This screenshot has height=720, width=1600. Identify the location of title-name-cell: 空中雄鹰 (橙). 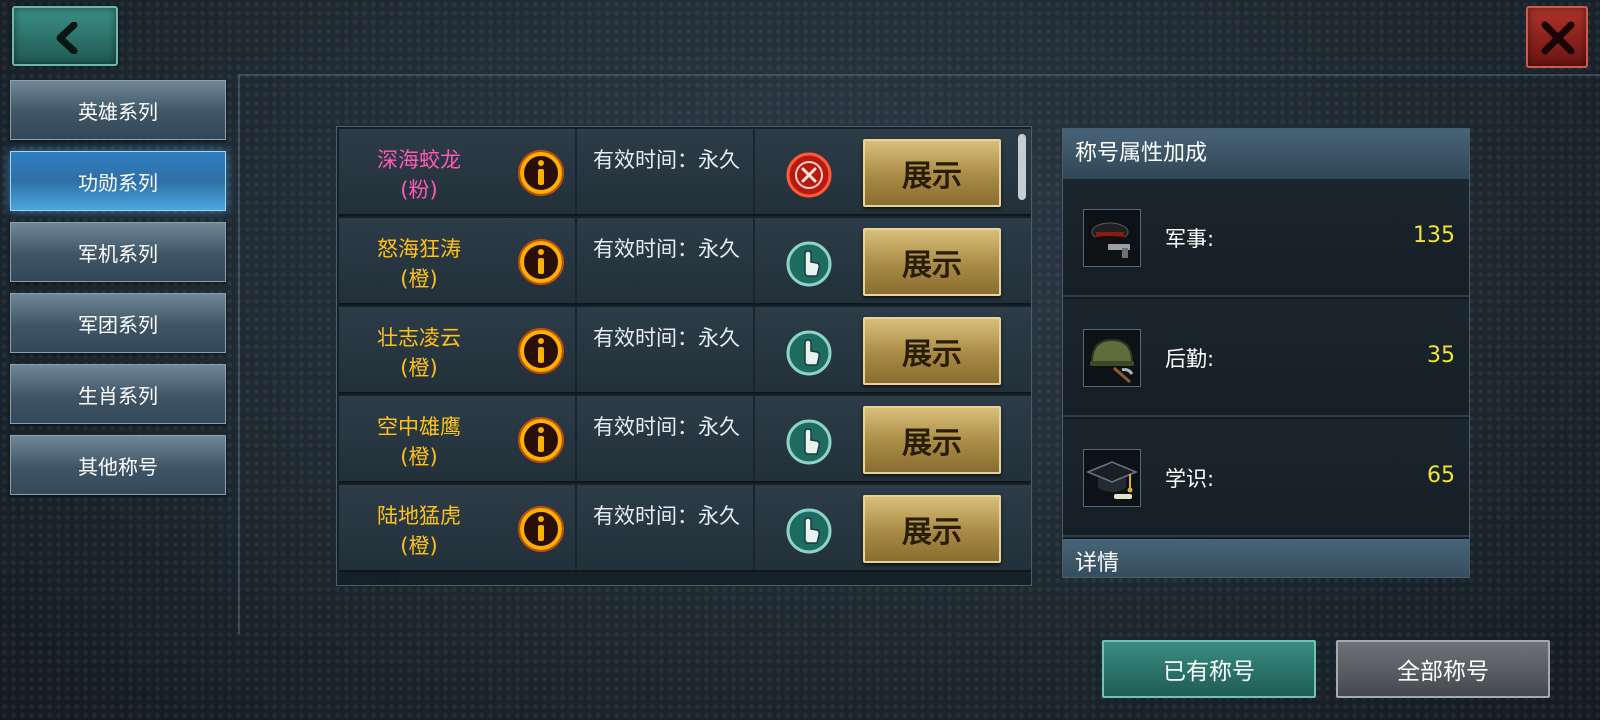
(458, 438).